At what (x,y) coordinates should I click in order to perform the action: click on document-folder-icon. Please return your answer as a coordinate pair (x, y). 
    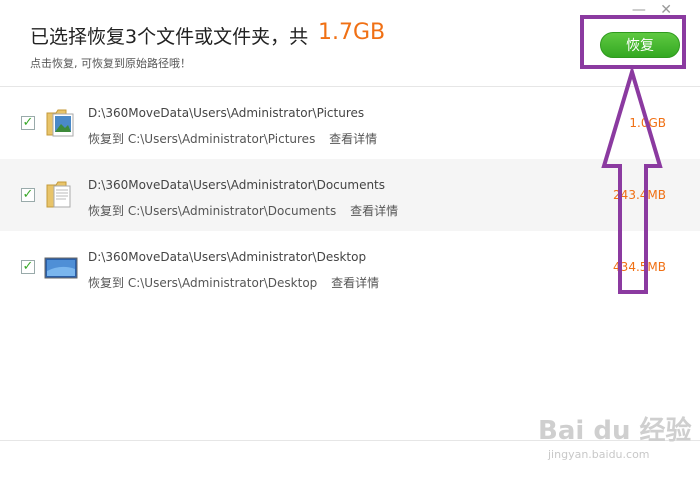
    Looking at the image, I should click on (58, 194).